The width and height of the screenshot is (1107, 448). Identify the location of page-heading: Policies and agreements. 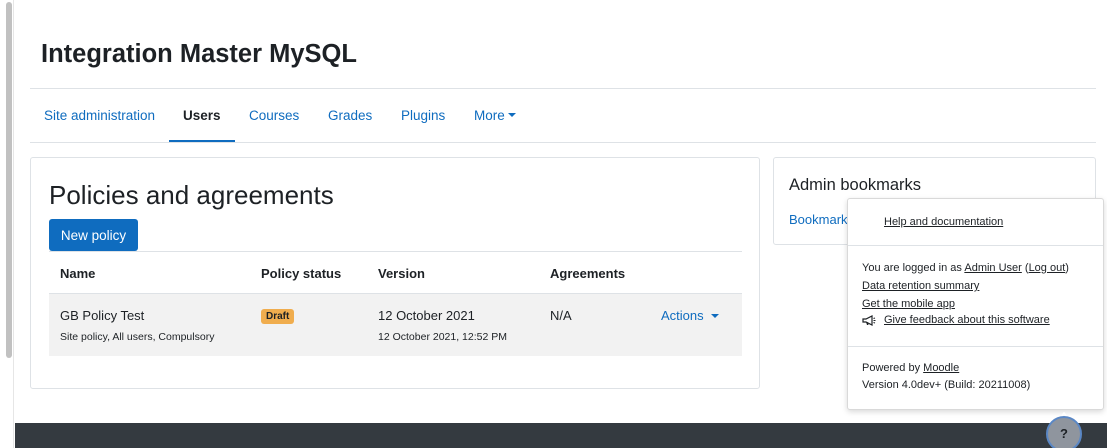
(191, 195).